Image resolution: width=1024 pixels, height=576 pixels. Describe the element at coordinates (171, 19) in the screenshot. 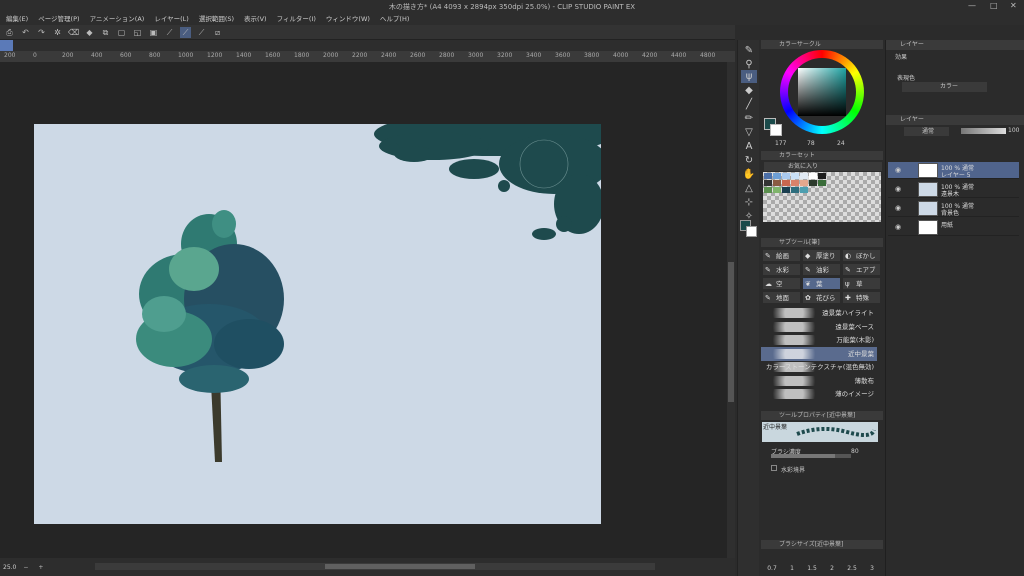

I see `menu-layer: レイヤー(L)` at that location.